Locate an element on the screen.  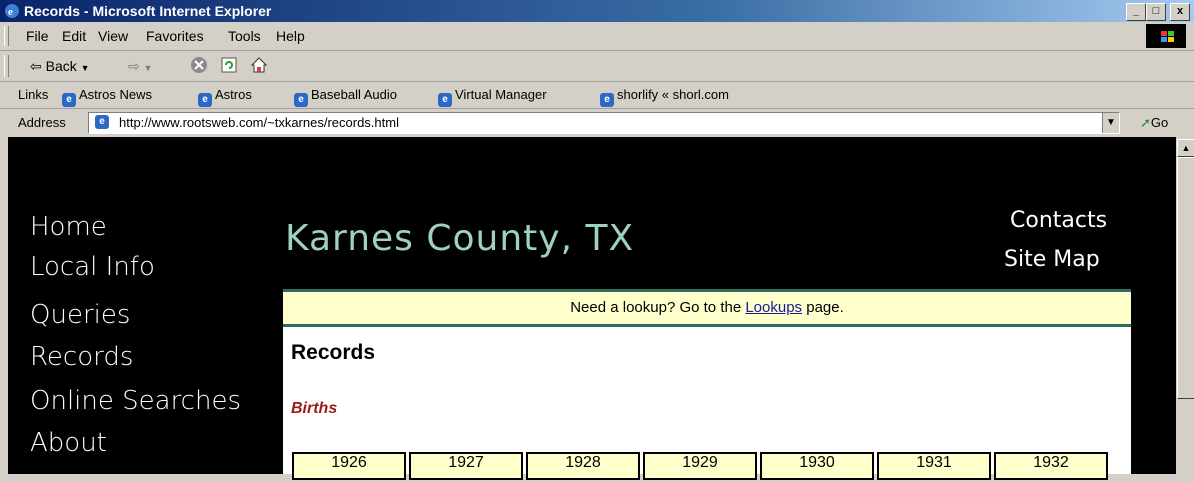
site-map-link: Site Map is located at coordinates (1052, 259).